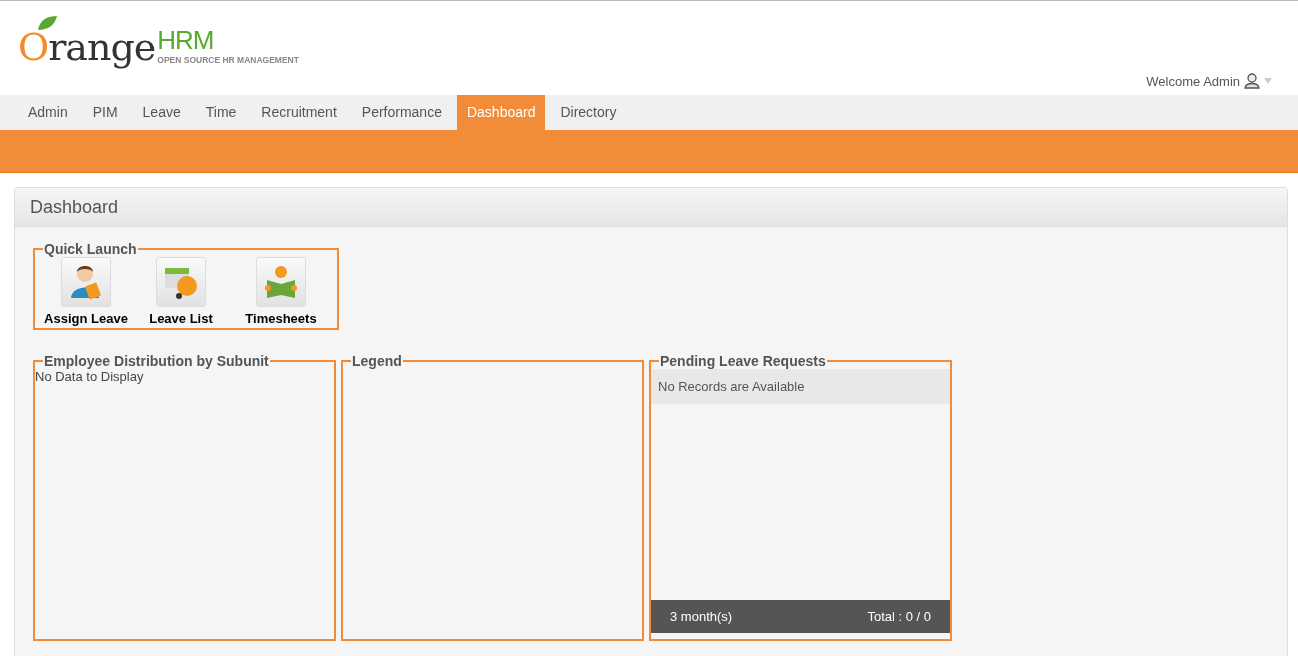 The image size is (1298, 656). What do you see at coordinates (221, 112) in the screenshot?
I see `menu-tab: Time` at bounding box center [221, 112].